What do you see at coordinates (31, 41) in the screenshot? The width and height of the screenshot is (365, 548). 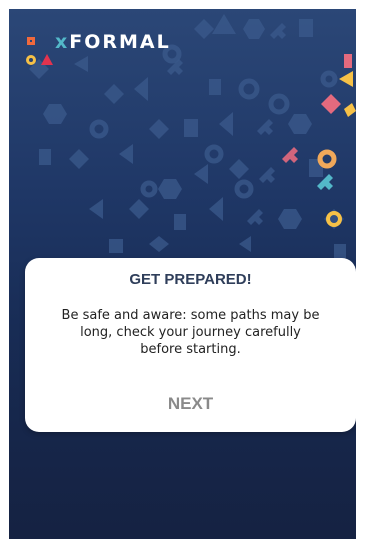 I see `square-icon` at bounding box center [31, 41].